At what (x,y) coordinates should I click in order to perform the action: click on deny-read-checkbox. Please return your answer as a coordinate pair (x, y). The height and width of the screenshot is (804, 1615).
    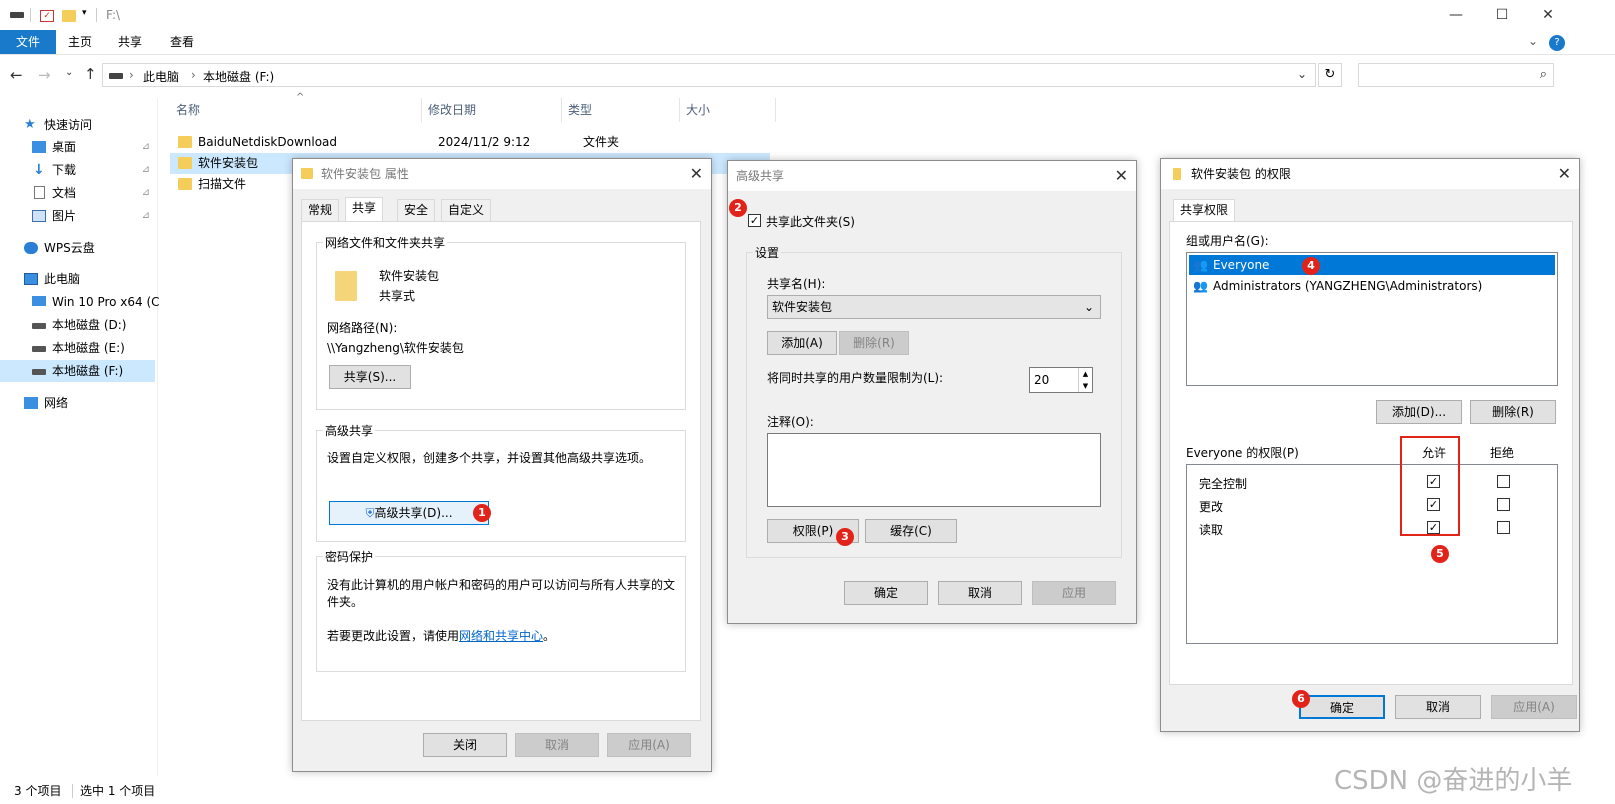
    Looking at the image, I should click on (1503, 527).